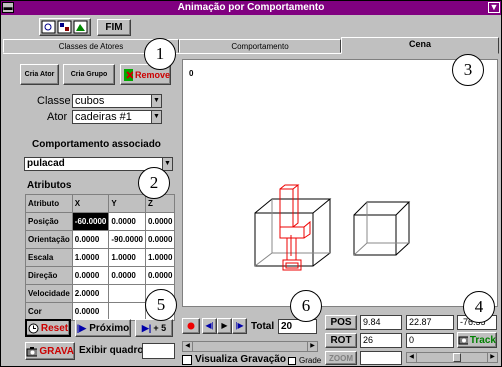  What do you see at coordinates (479, 307) in the screenshot?
I see `callout-4: 4` at bounding box center [479, 307].